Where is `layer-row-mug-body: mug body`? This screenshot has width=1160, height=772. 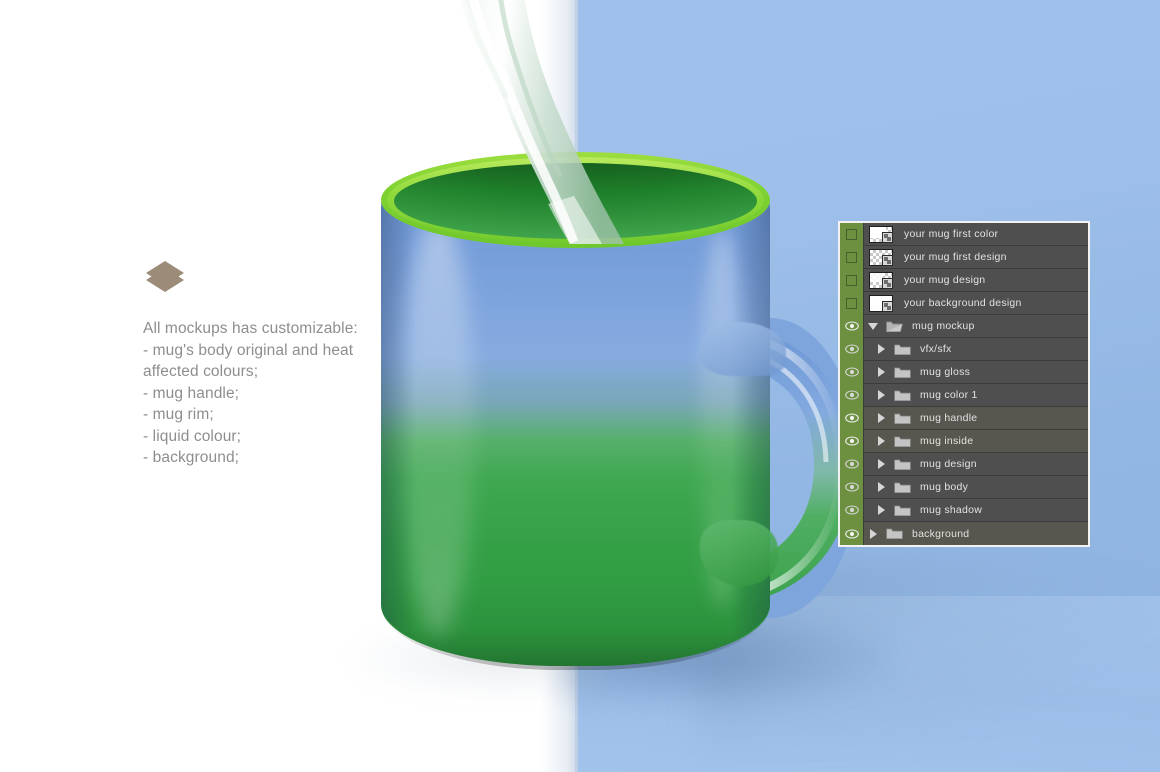 layer-row-mug-body: mug body is located at coordinates (964, 487).